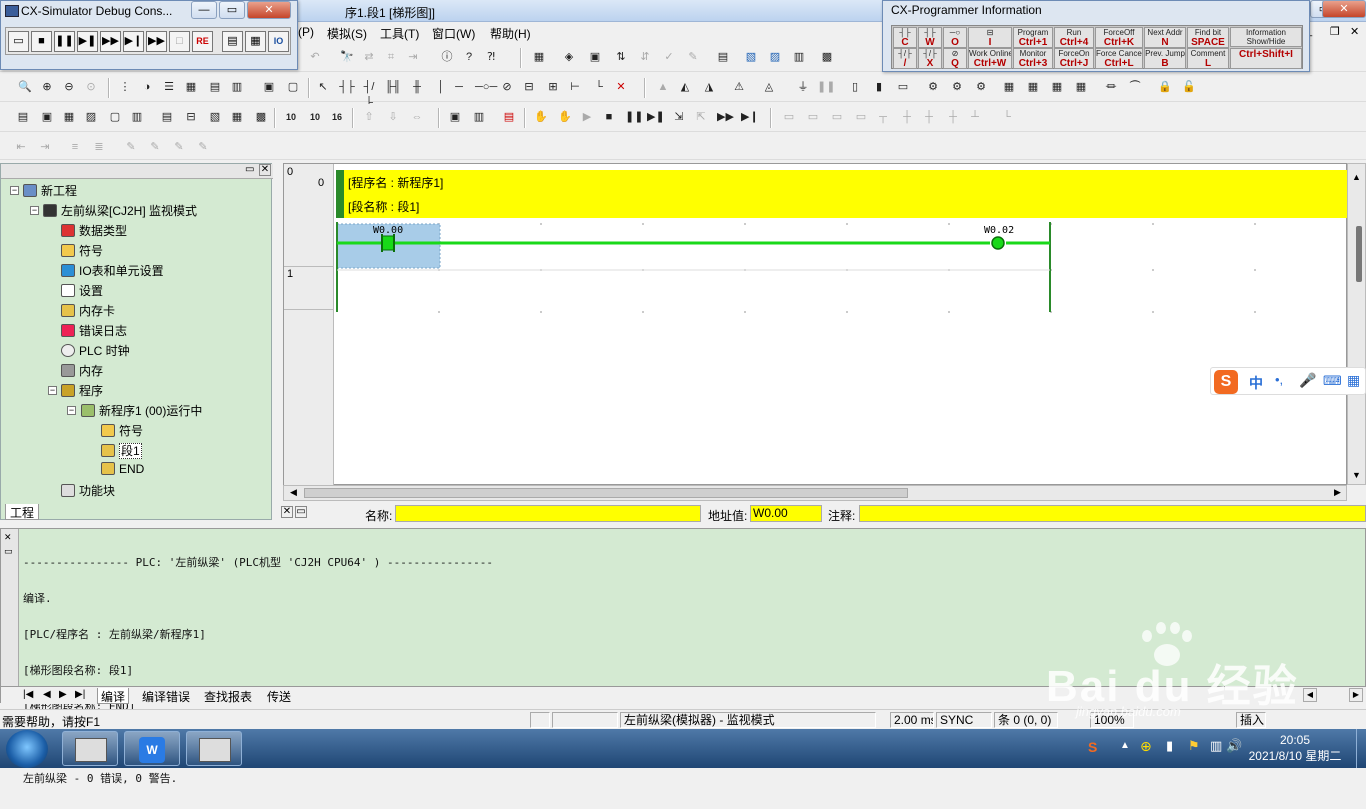  What do you see at coordinates (751, 57) in the screenshot?
I see `space-icon: ▧` at bounding box center [751, 57].